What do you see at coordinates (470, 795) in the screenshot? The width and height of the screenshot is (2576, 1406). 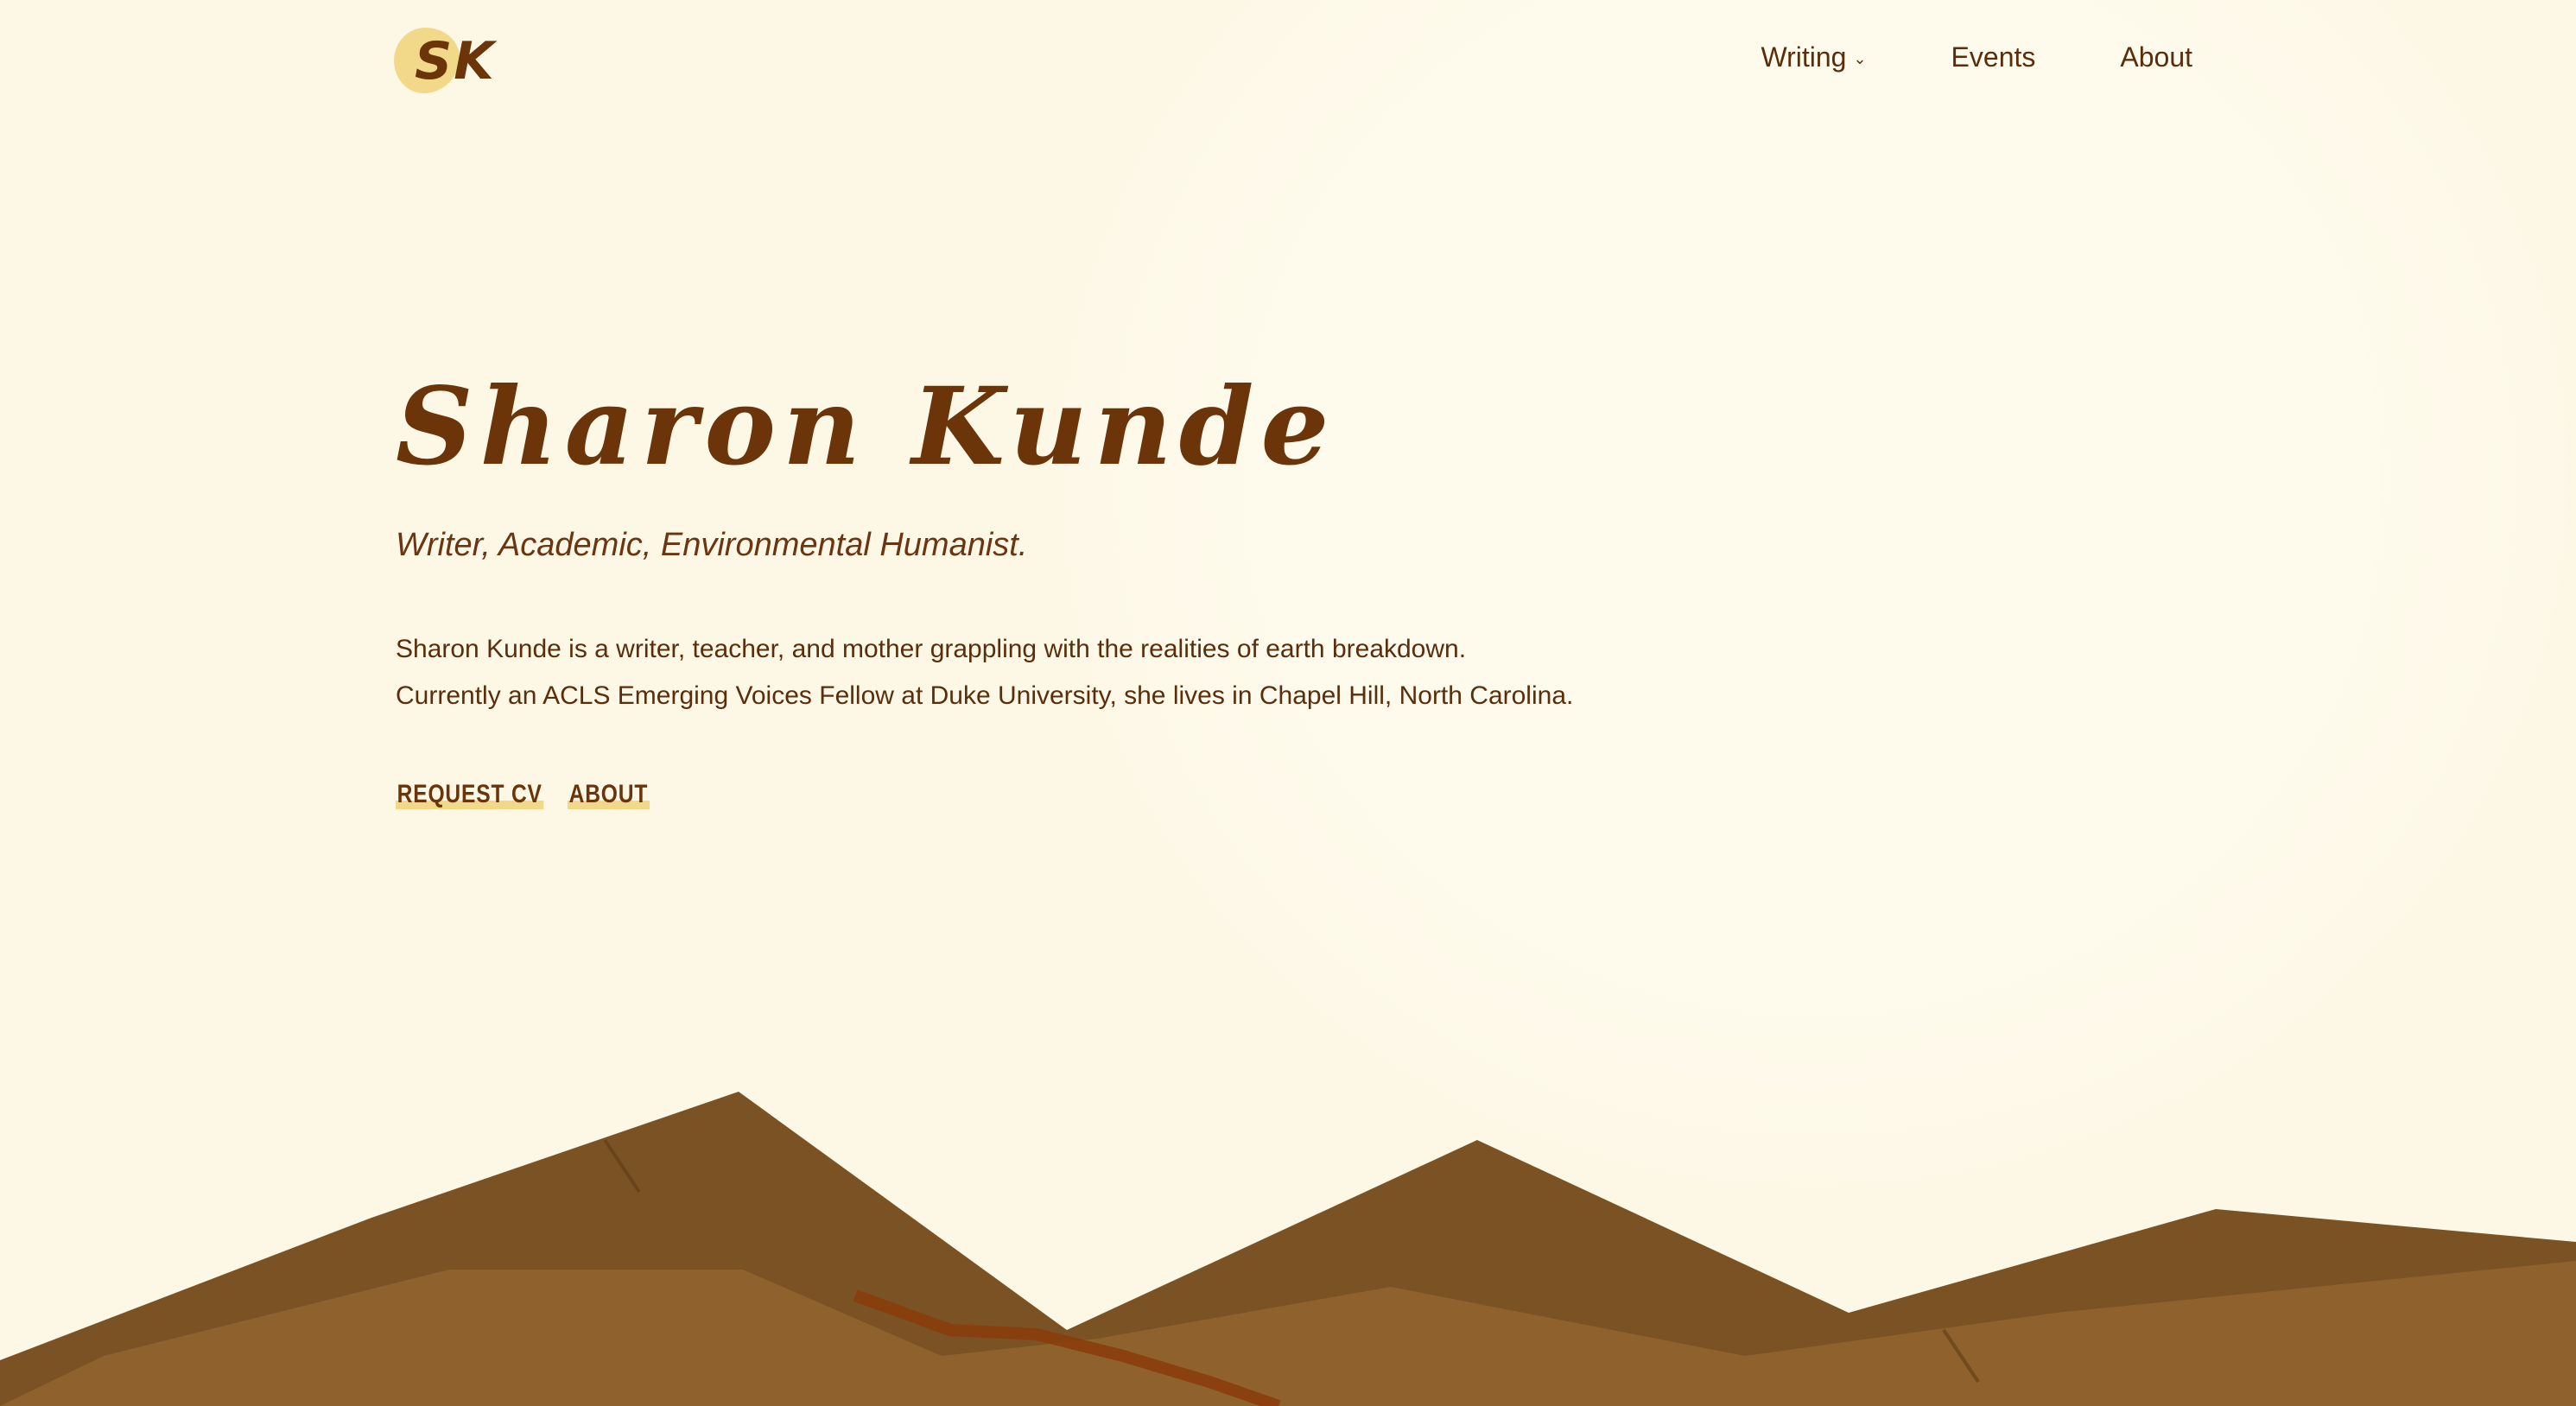 I see `request-cv-link: REQUEST CV` at bounding box center [470, 795].